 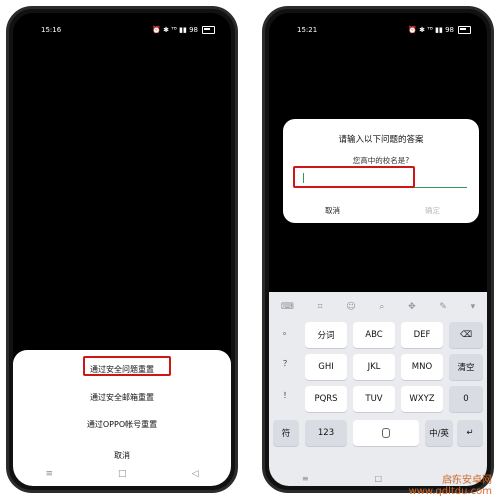 I want to click on clear-key: 清空, so click(x=466, y=367).